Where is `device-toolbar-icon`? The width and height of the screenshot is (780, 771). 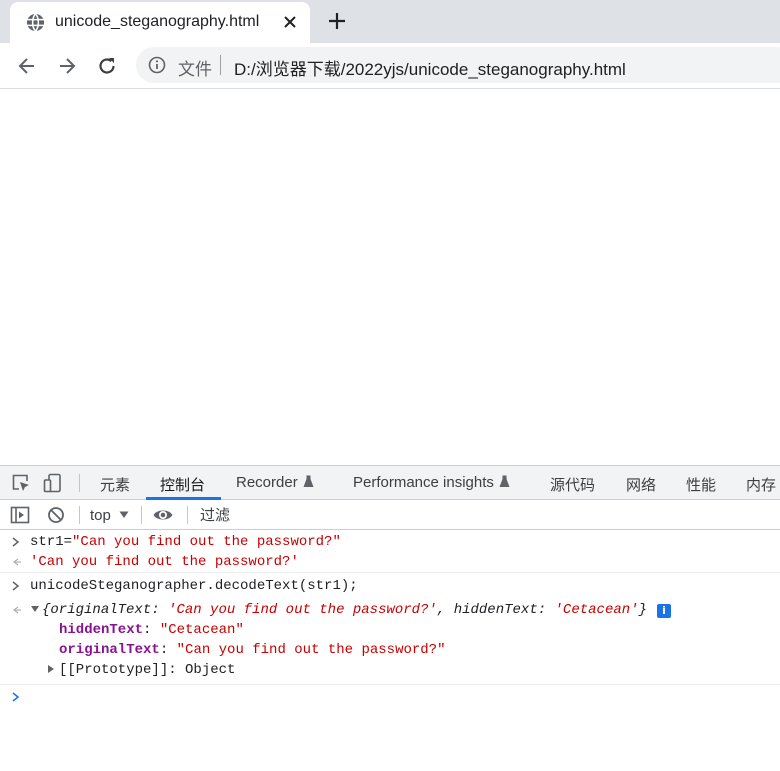 device-toolbar-icon is located at coordinates (53, 483).